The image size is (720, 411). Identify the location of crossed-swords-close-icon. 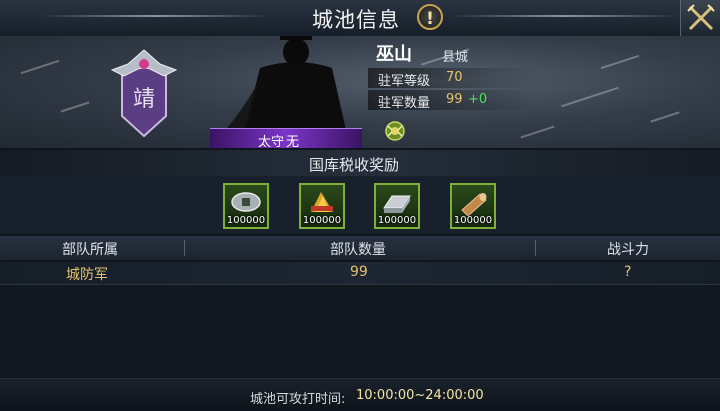
(701, 17).